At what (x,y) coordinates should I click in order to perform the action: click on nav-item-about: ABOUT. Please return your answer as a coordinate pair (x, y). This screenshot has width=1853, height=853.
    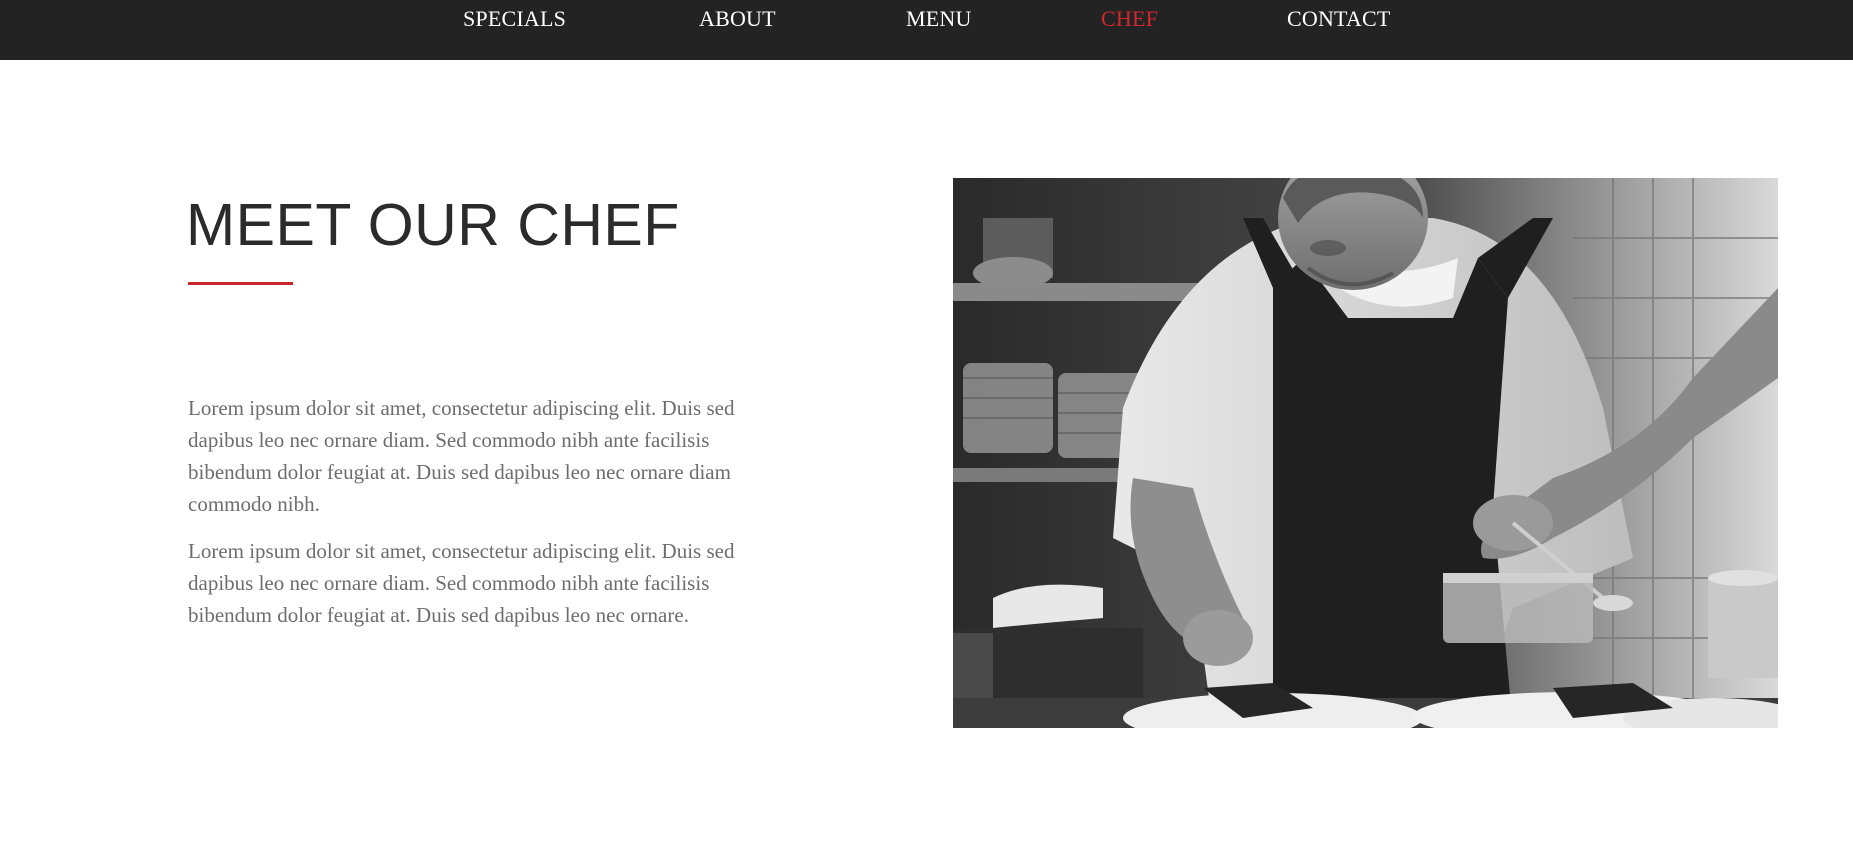
    Looking at the image, I should click on (737, 19).